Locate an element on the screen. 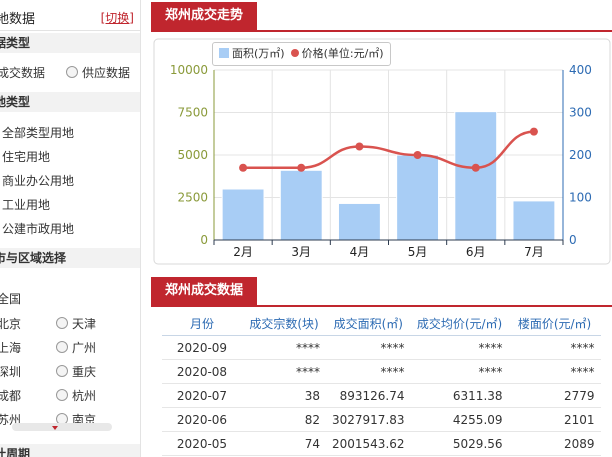  sidebar-title: 地数据 is located at coordinates (18, 19).